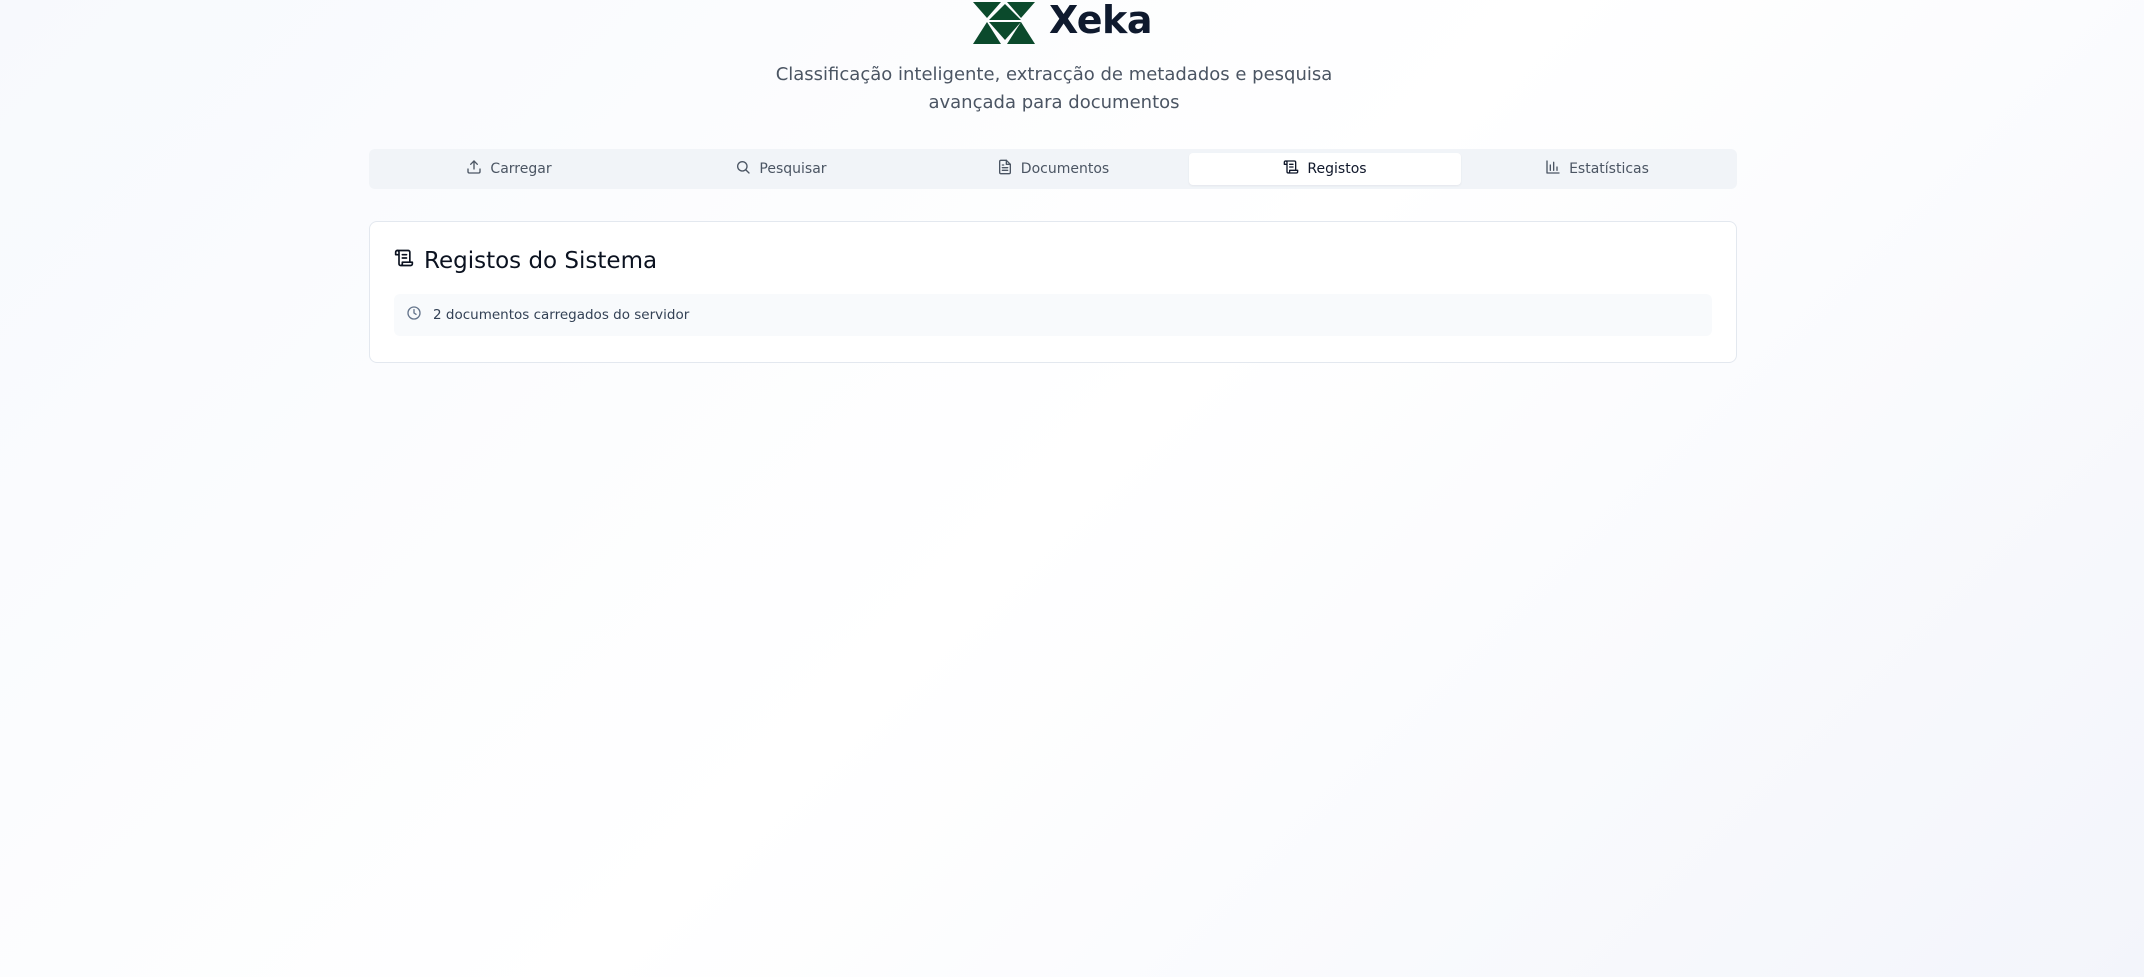 Image resolution: width=2144 pixels, height=977 pixels. I want to click on tab-documentos: Documentos, so click(1053, 169).